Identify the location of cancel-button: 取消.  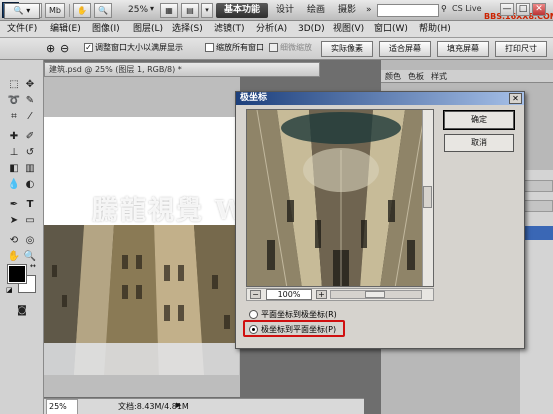
(479, 143).